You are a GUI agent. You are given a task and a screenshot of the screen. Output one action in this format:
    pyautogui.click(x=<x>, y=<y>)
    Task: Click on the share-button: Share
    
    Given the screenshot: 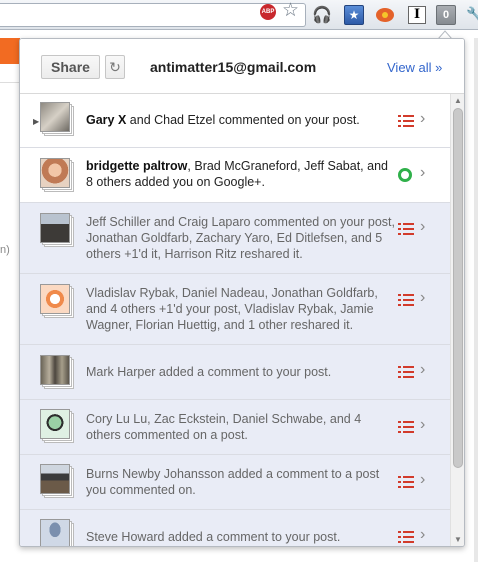 What is the action you would take?
    pyautogui.click(x=70, y=67)
    